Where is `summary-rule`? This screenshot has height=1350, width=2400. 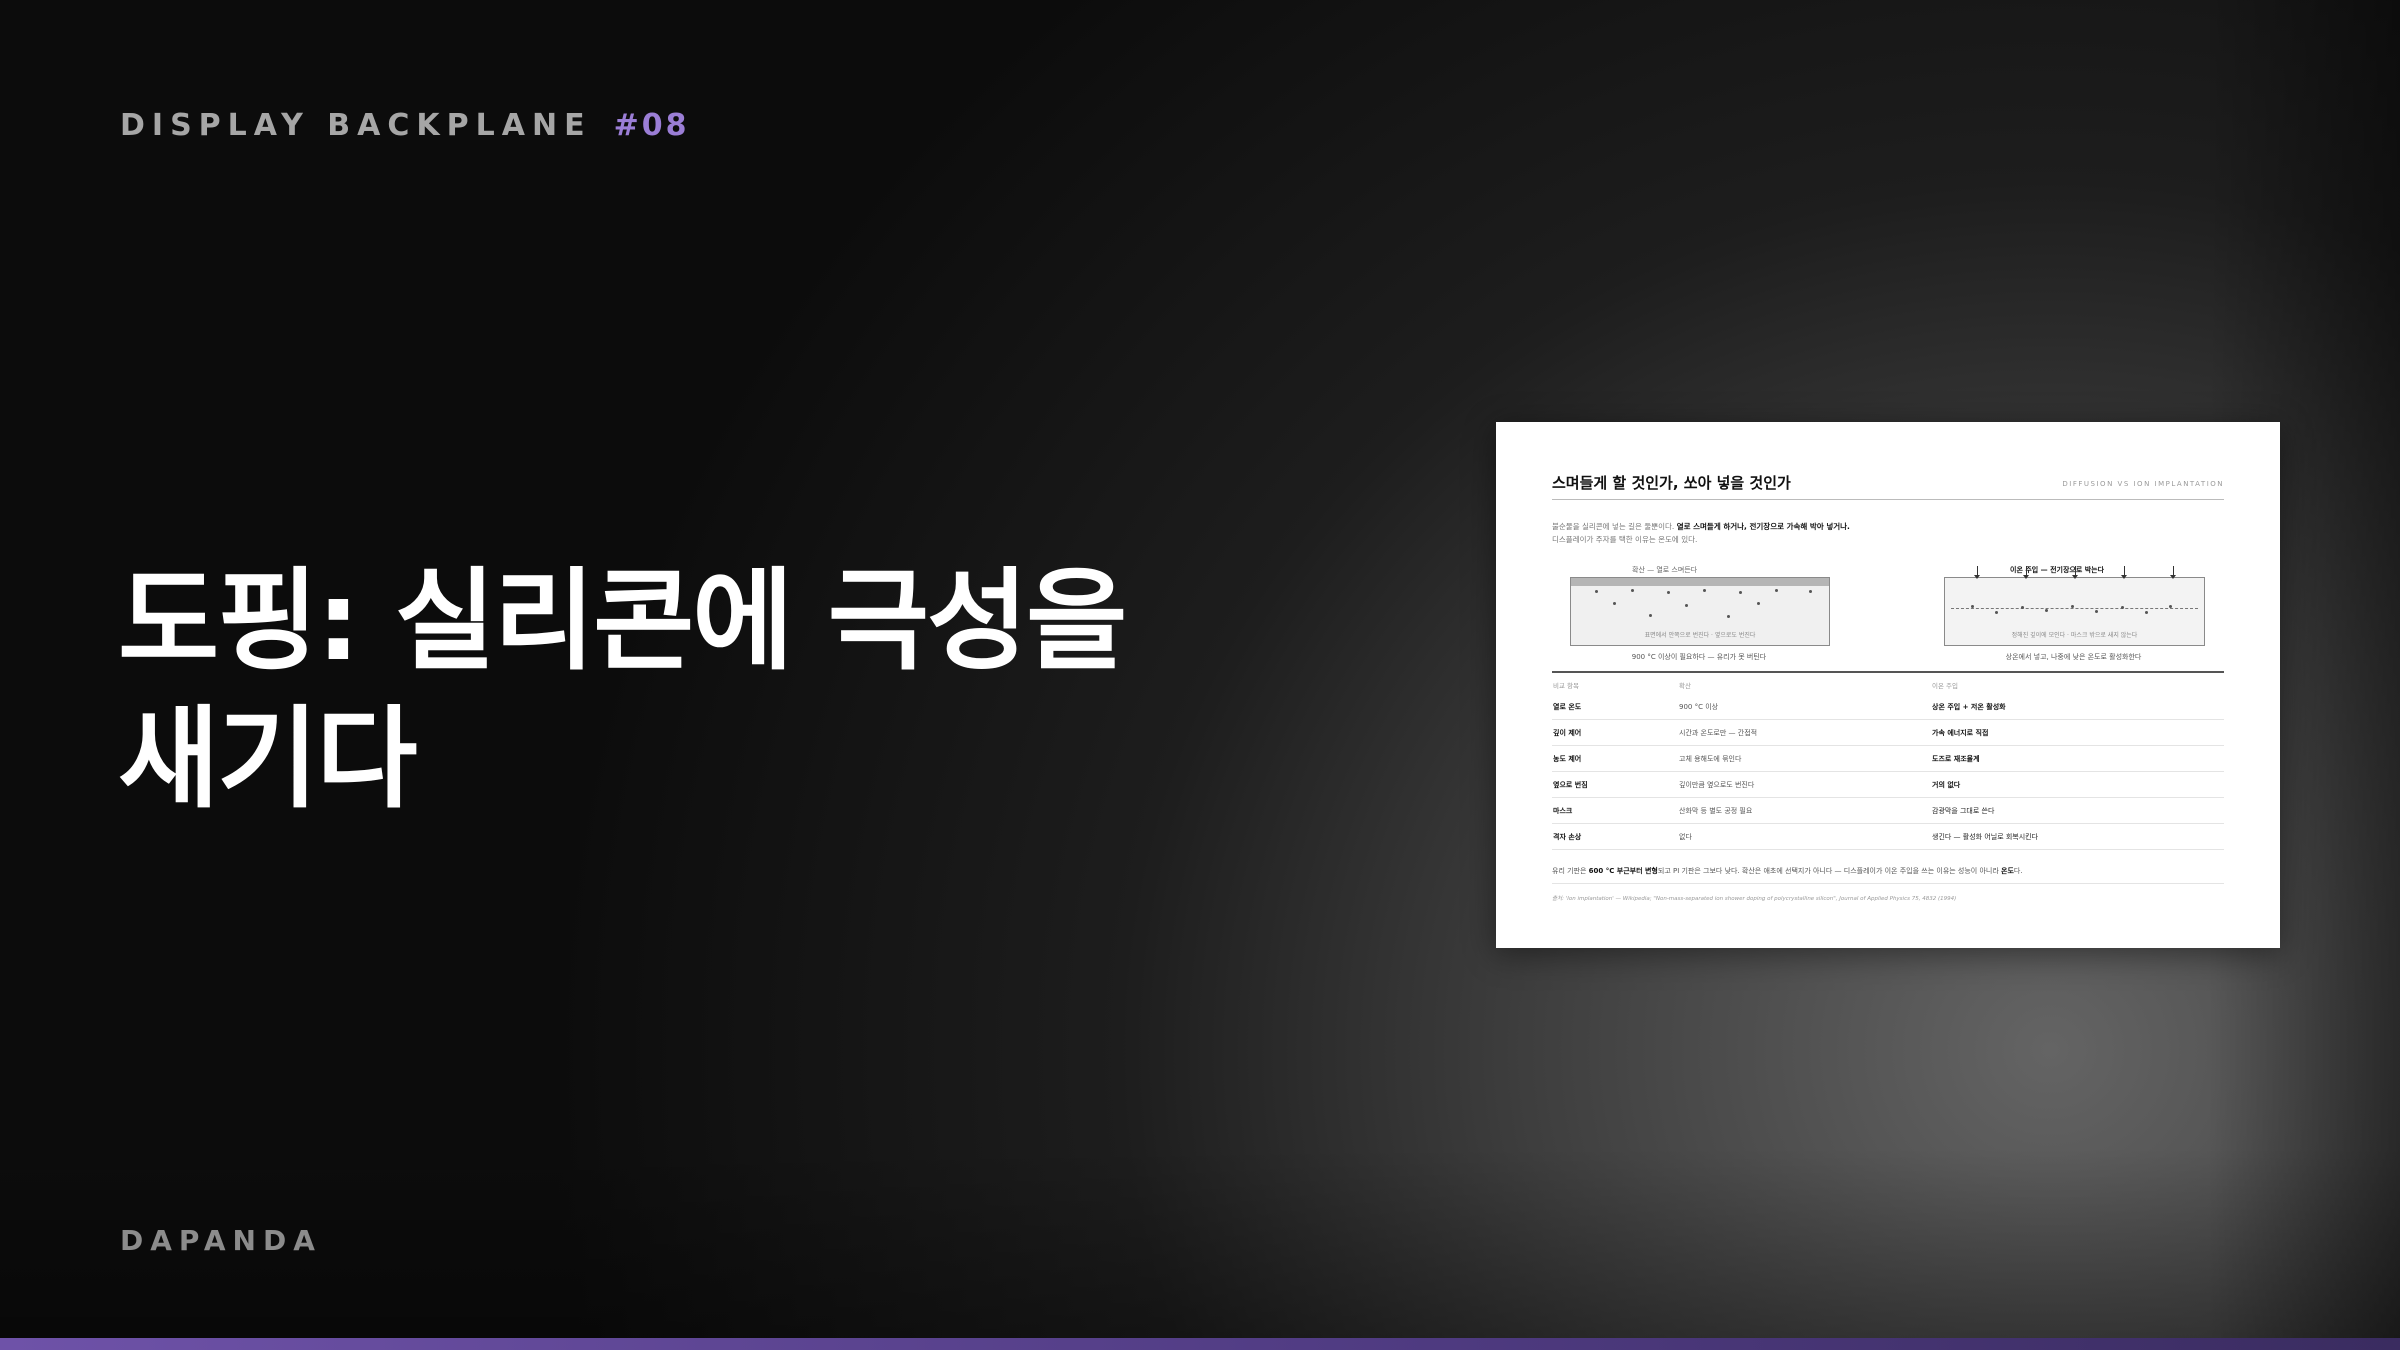 summary-rule is located at coordinates (1888, 883).